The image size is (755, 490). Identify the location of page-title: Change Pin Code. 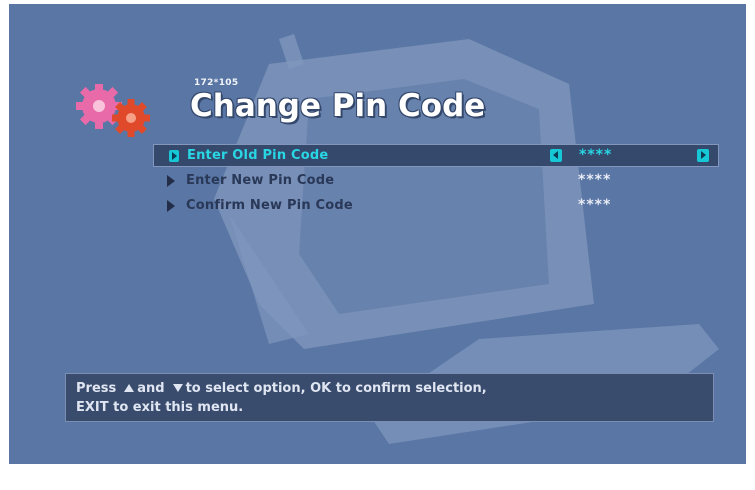
(338, 106).